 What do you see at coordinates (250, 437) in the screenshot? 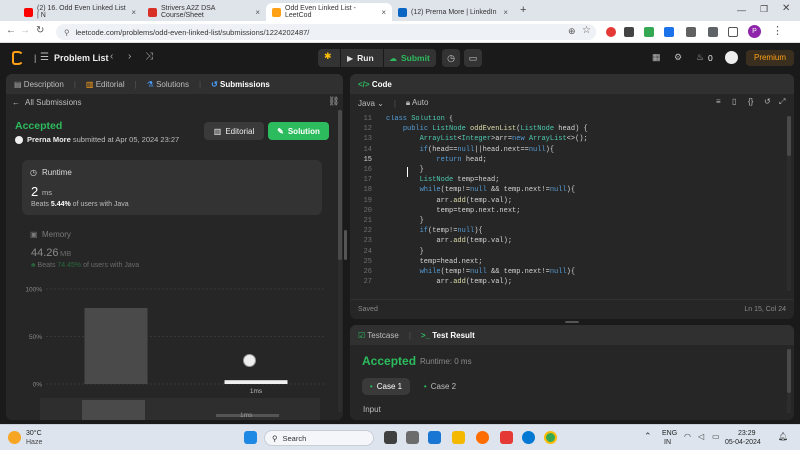
I see `windows-start-icon` at bounding box center [250, 437].